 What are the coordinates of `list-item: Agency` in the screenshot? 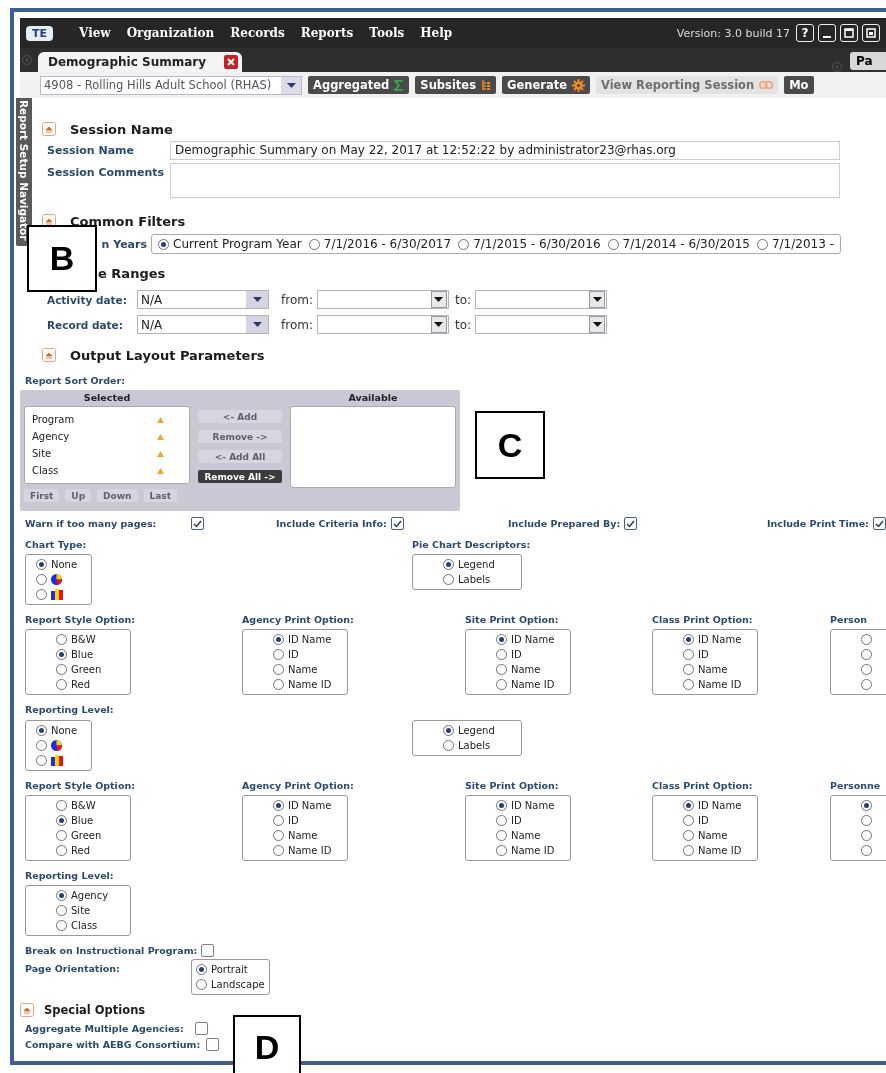 It's located at (51, 436).